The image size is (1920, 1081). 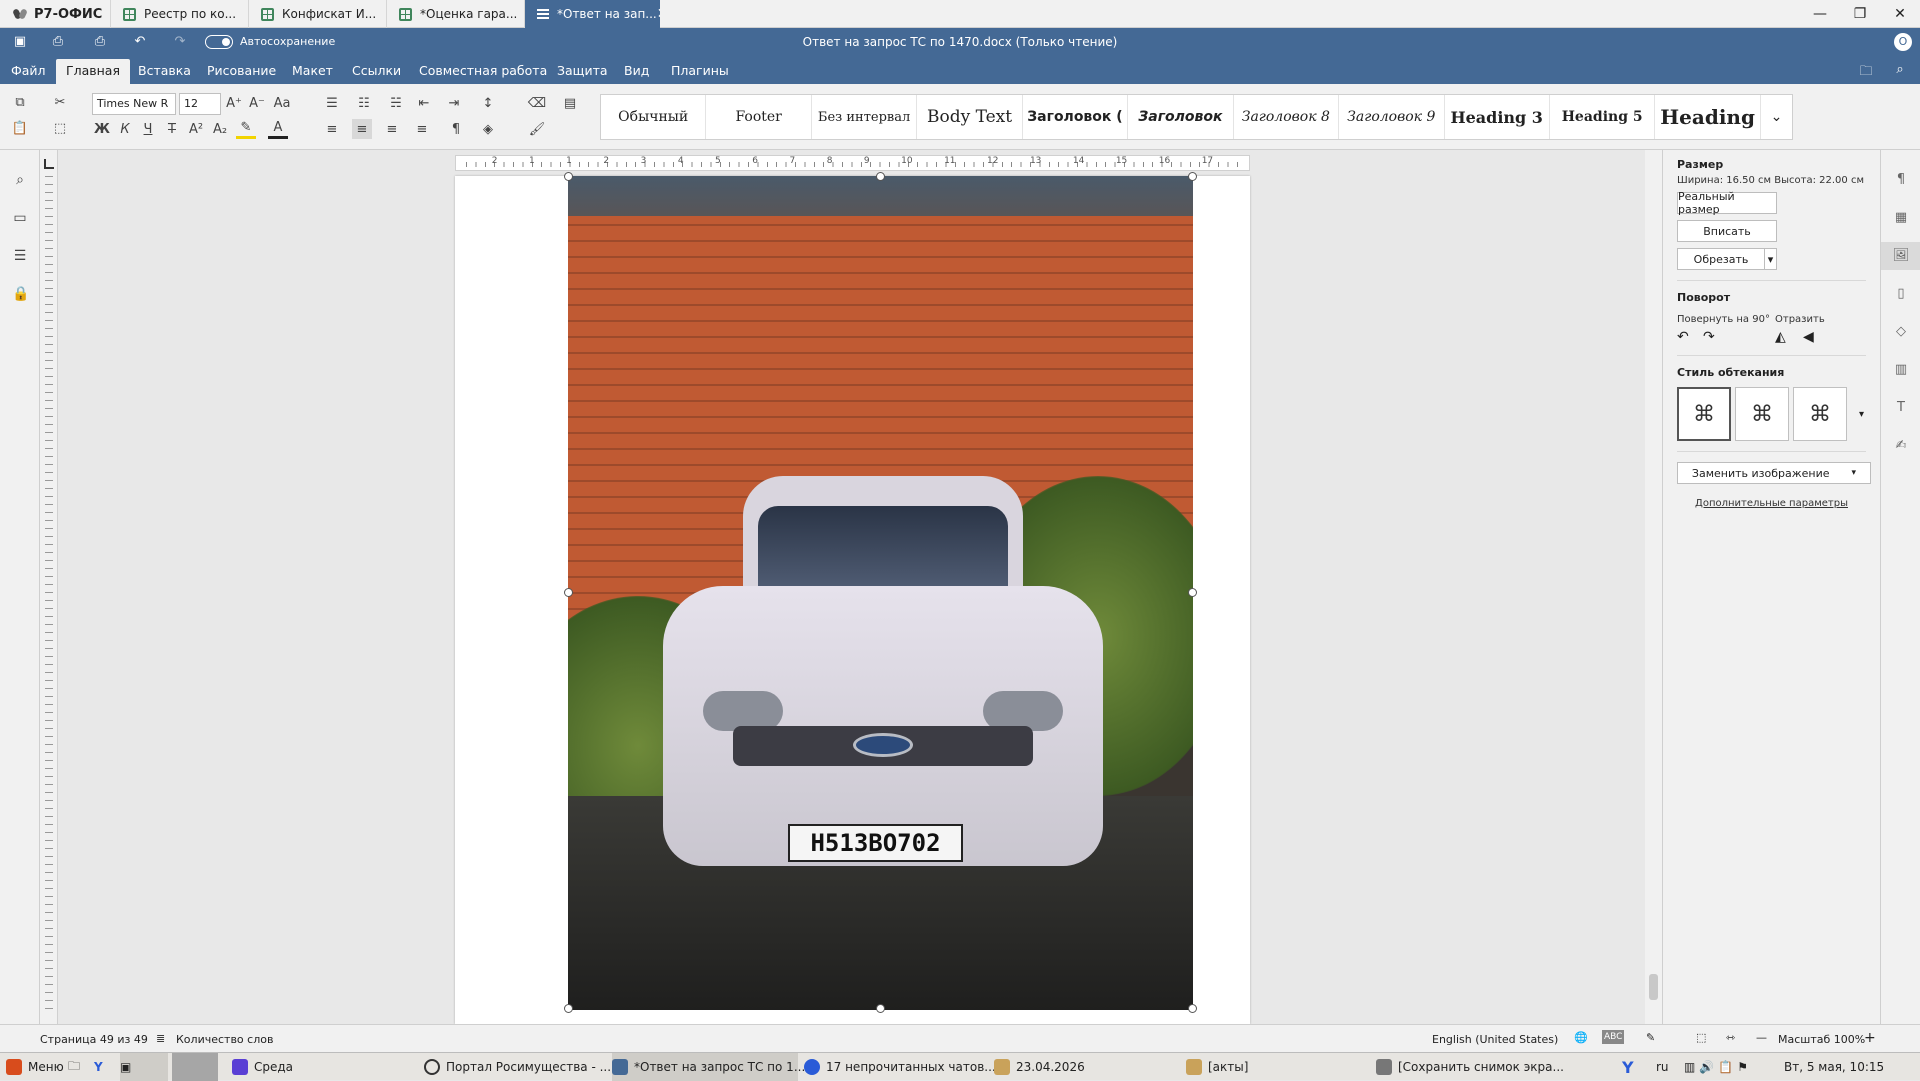 I want to click on yandex-browser-icon: Y, so click(x=104, y=1067).